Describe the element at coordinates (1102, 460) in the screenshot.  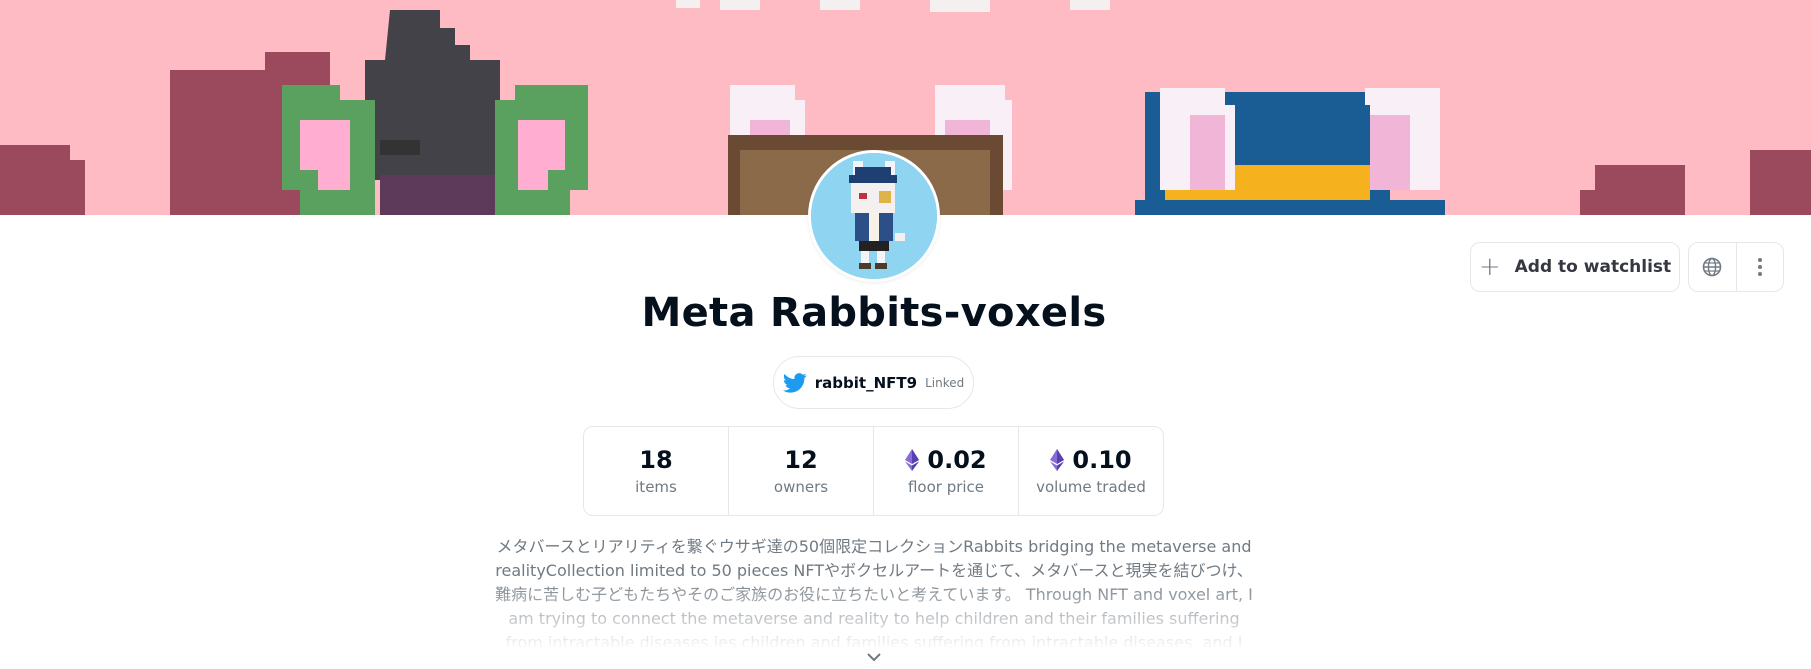
I see `stat-value: 0.10` at that location.